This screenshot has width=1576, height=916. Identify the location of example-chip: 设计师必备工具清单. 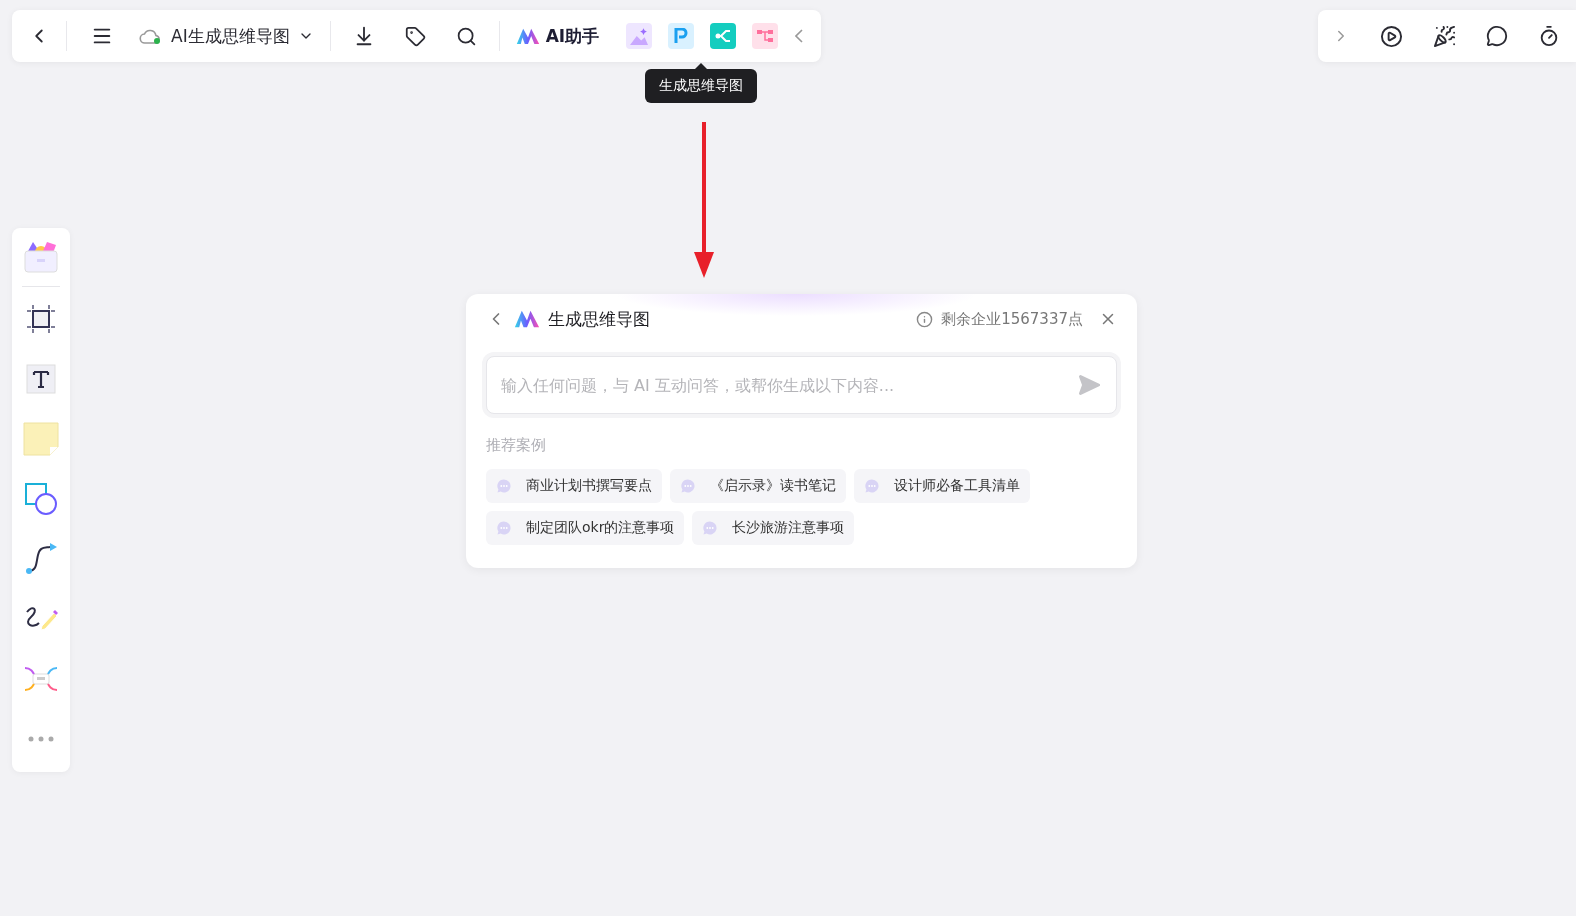
(942, 486).